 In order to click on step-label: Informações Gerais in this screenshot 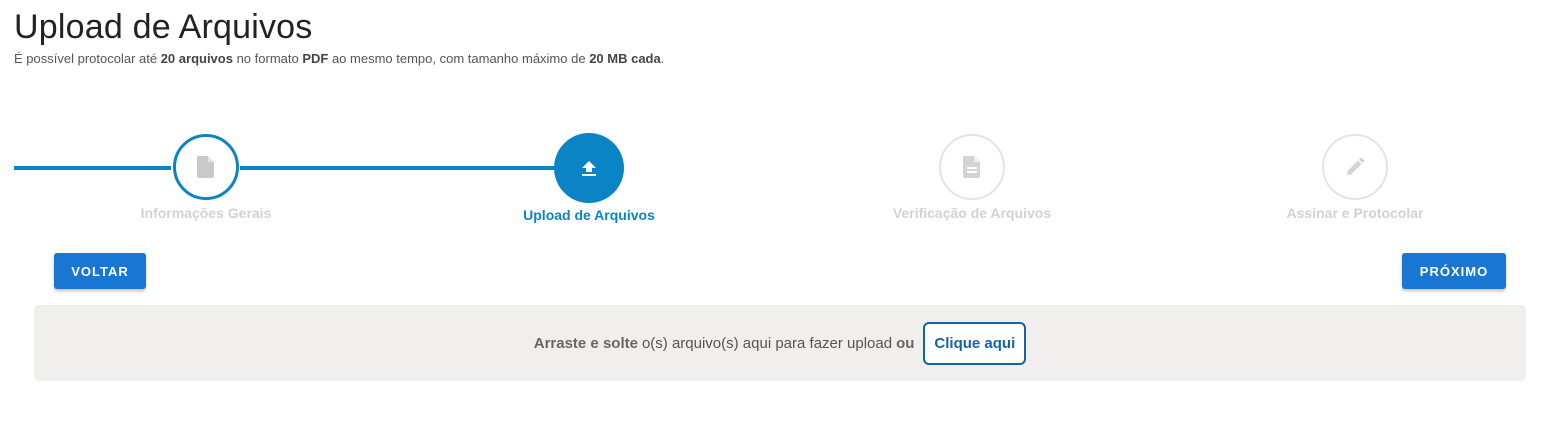, I will do `click(206, 213)`.